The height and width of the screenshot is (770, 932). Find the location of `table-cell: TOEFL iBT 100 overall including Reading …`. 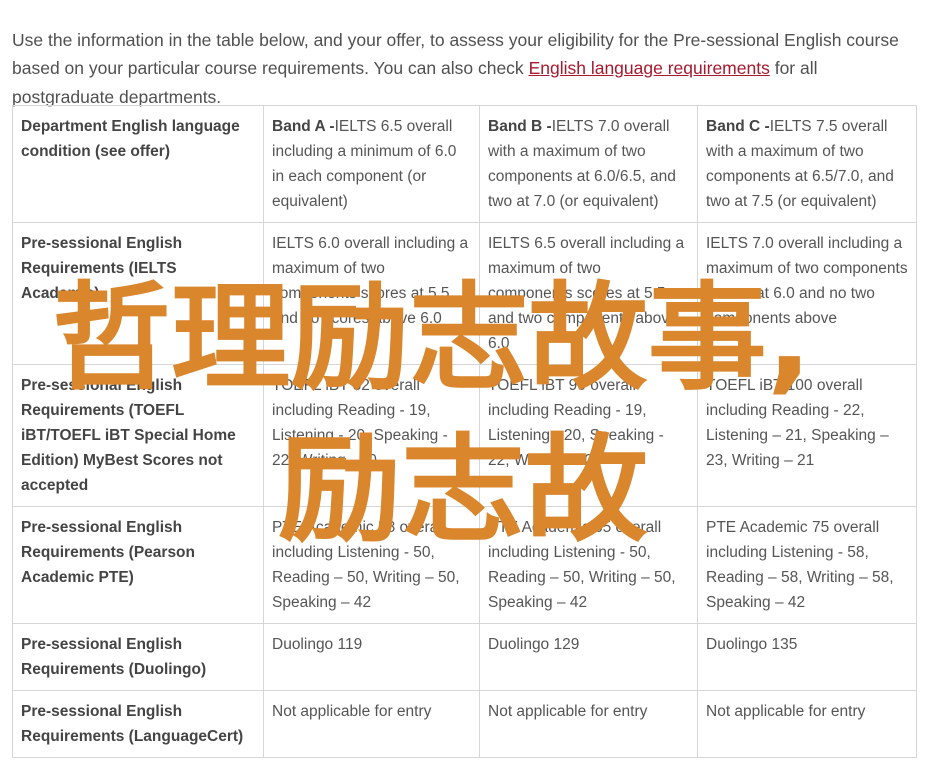

table-cell: TOEFL iBT 100 overall including Reading … is located at coordinates (807, 435).